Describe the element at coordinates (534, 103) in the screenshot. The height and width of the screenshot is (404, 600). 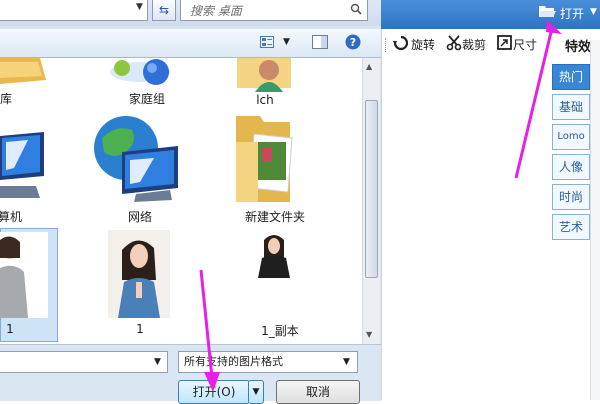
I see `annotation-arrow-open-menu` at that location.